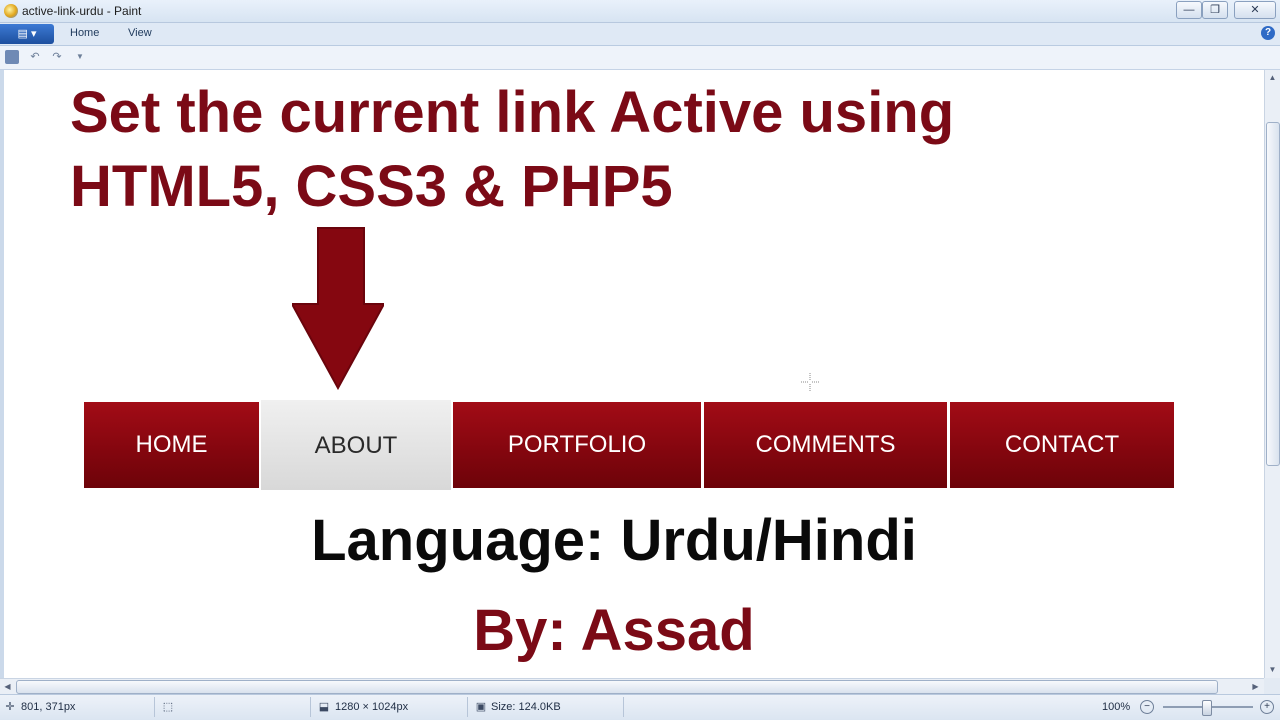  What do you see at coordinates (1272, 686) in the screenshot?
I see `scroll-corner` at bounding box center [1272, 686].